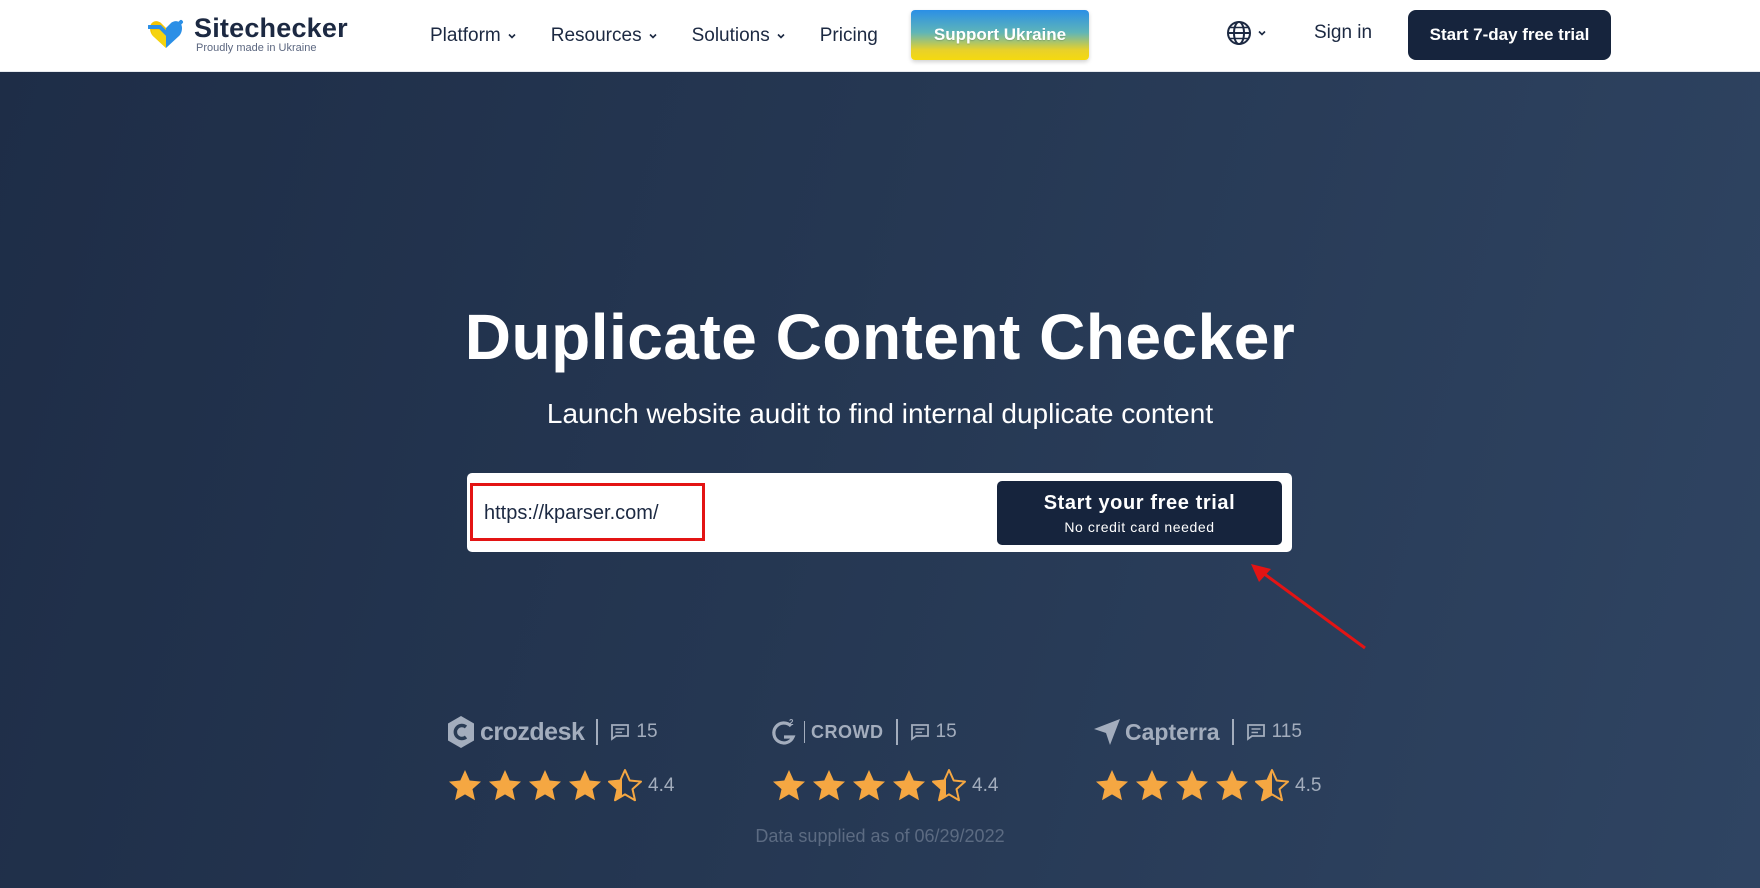 The image size is (1760, 888). I want to click on nav-solutions-label: Solutions, so click(730, 35).